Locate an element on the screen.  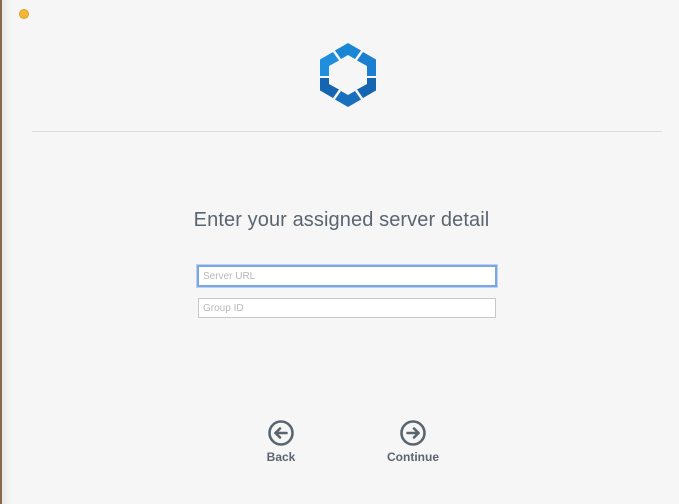
continue-button: Continue is located at coordinates (413, 441).